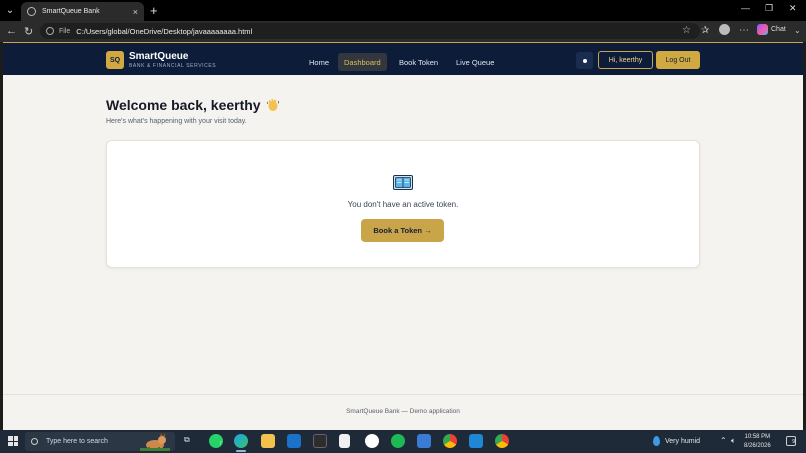  What do you see at coordinates (154, 10) in the screenshot?
I see `new-tab-button: +` at bounding box center [154, 10].